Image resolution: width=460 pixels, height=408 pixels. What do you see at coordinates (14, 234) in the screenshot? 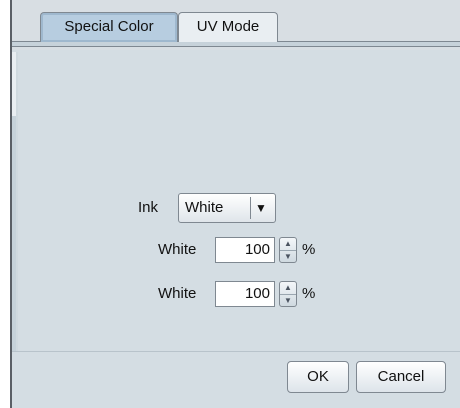
I see `panel-edge-strip` at bounding box center [14, 234].